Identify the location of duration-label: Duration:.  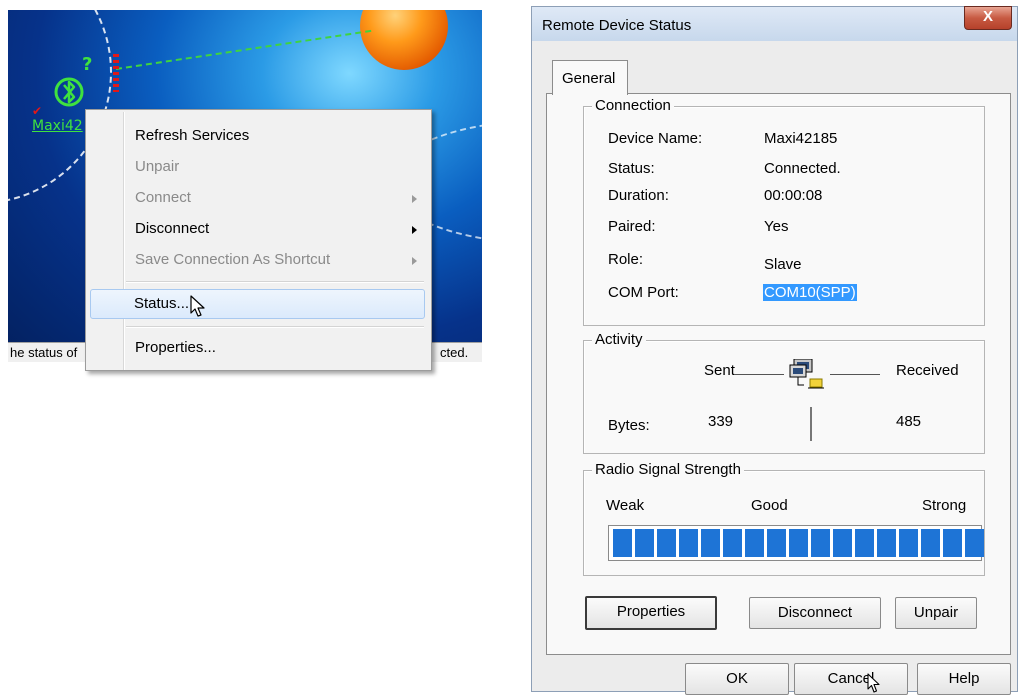
(638, 195).